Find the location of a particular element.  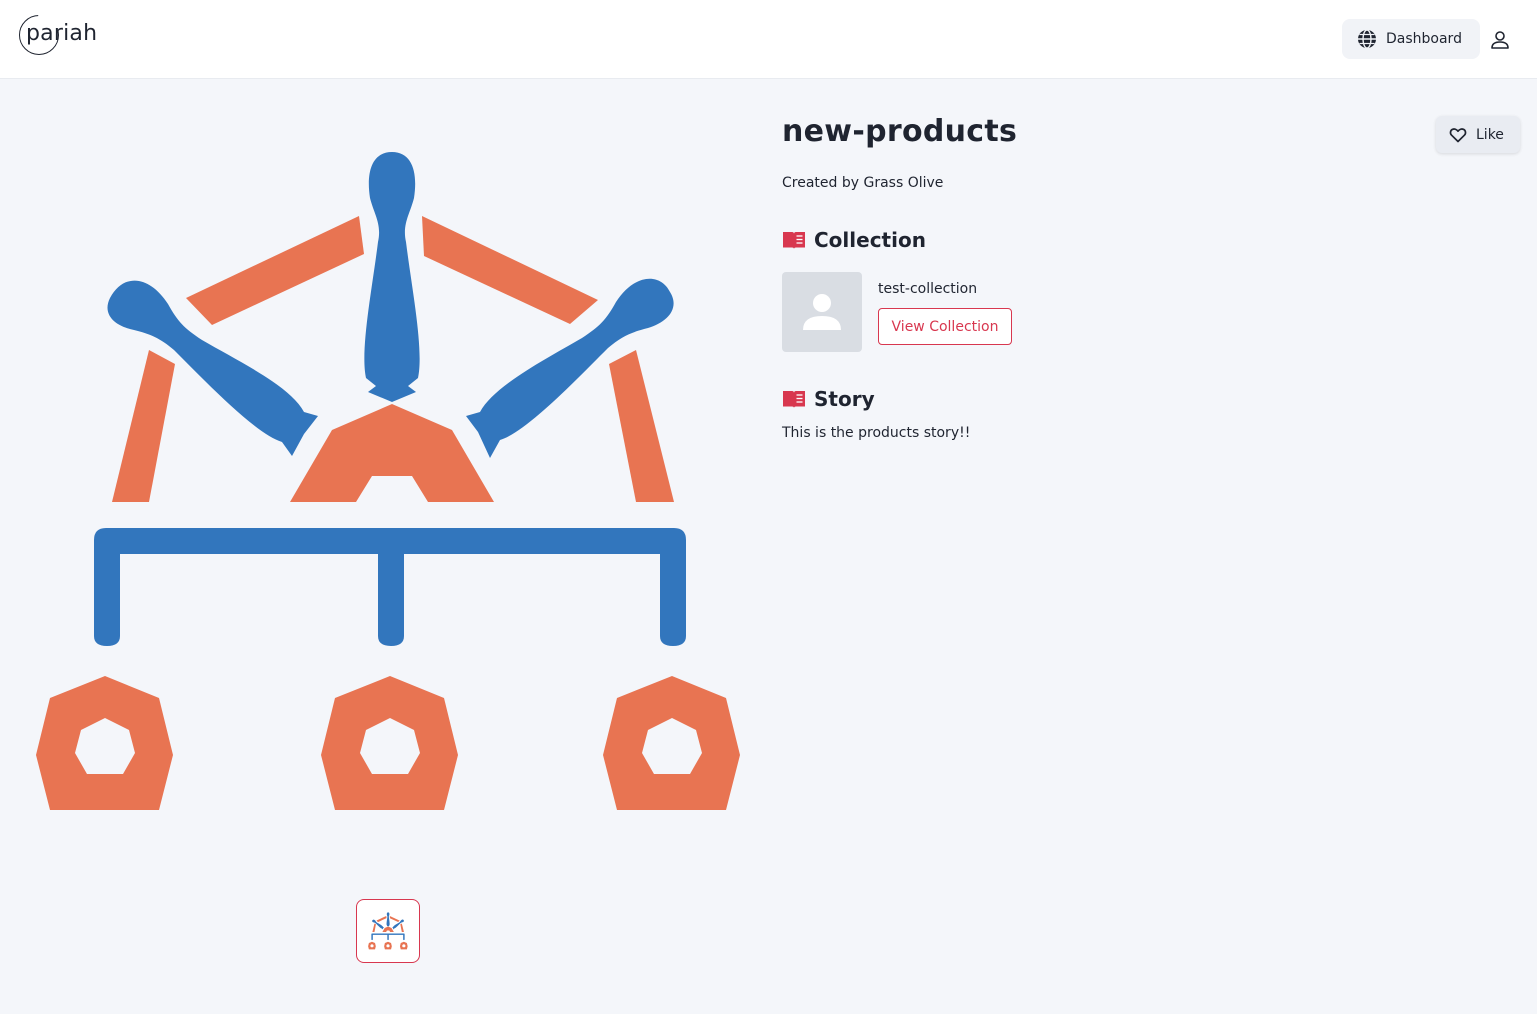

dashboard-button: Dashboard is located at coordinates (1411, 39).